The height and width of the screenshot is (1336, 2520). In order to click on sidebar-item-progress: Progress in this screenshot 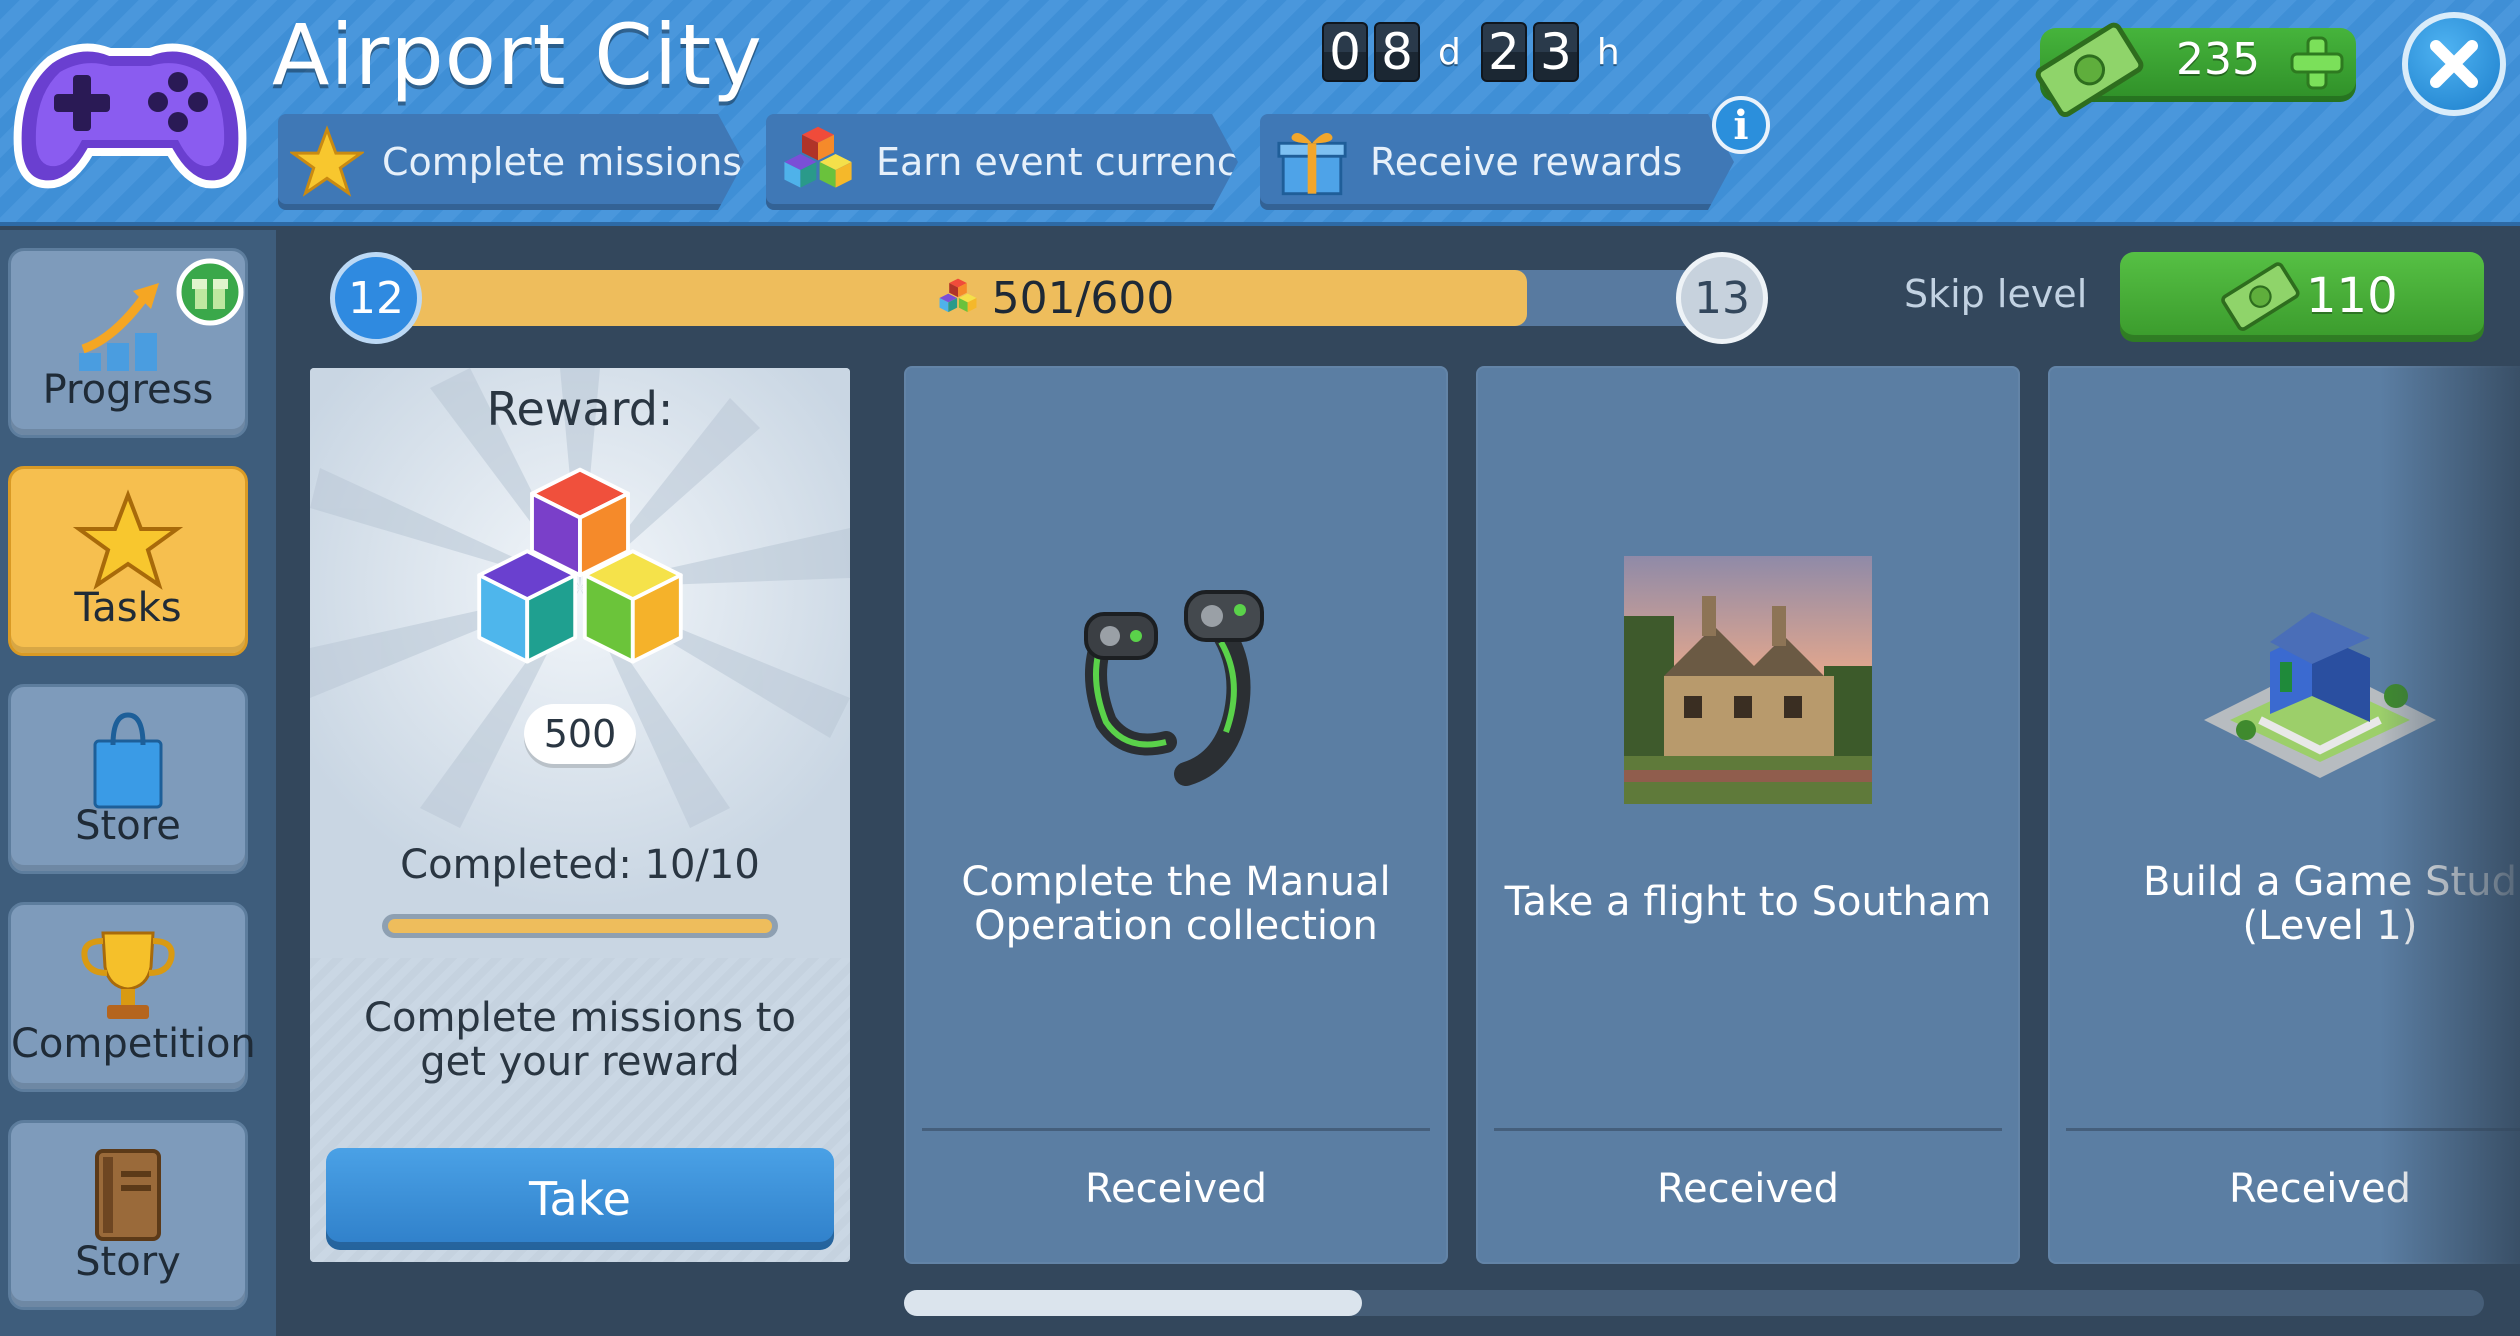, I will do `click(128, 343)`.